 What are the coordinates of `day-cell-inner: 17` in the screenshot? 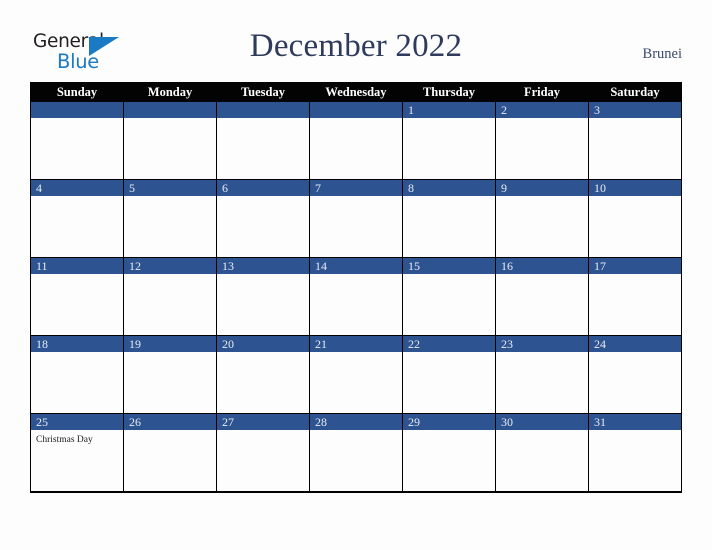 It's located at (635, 296).